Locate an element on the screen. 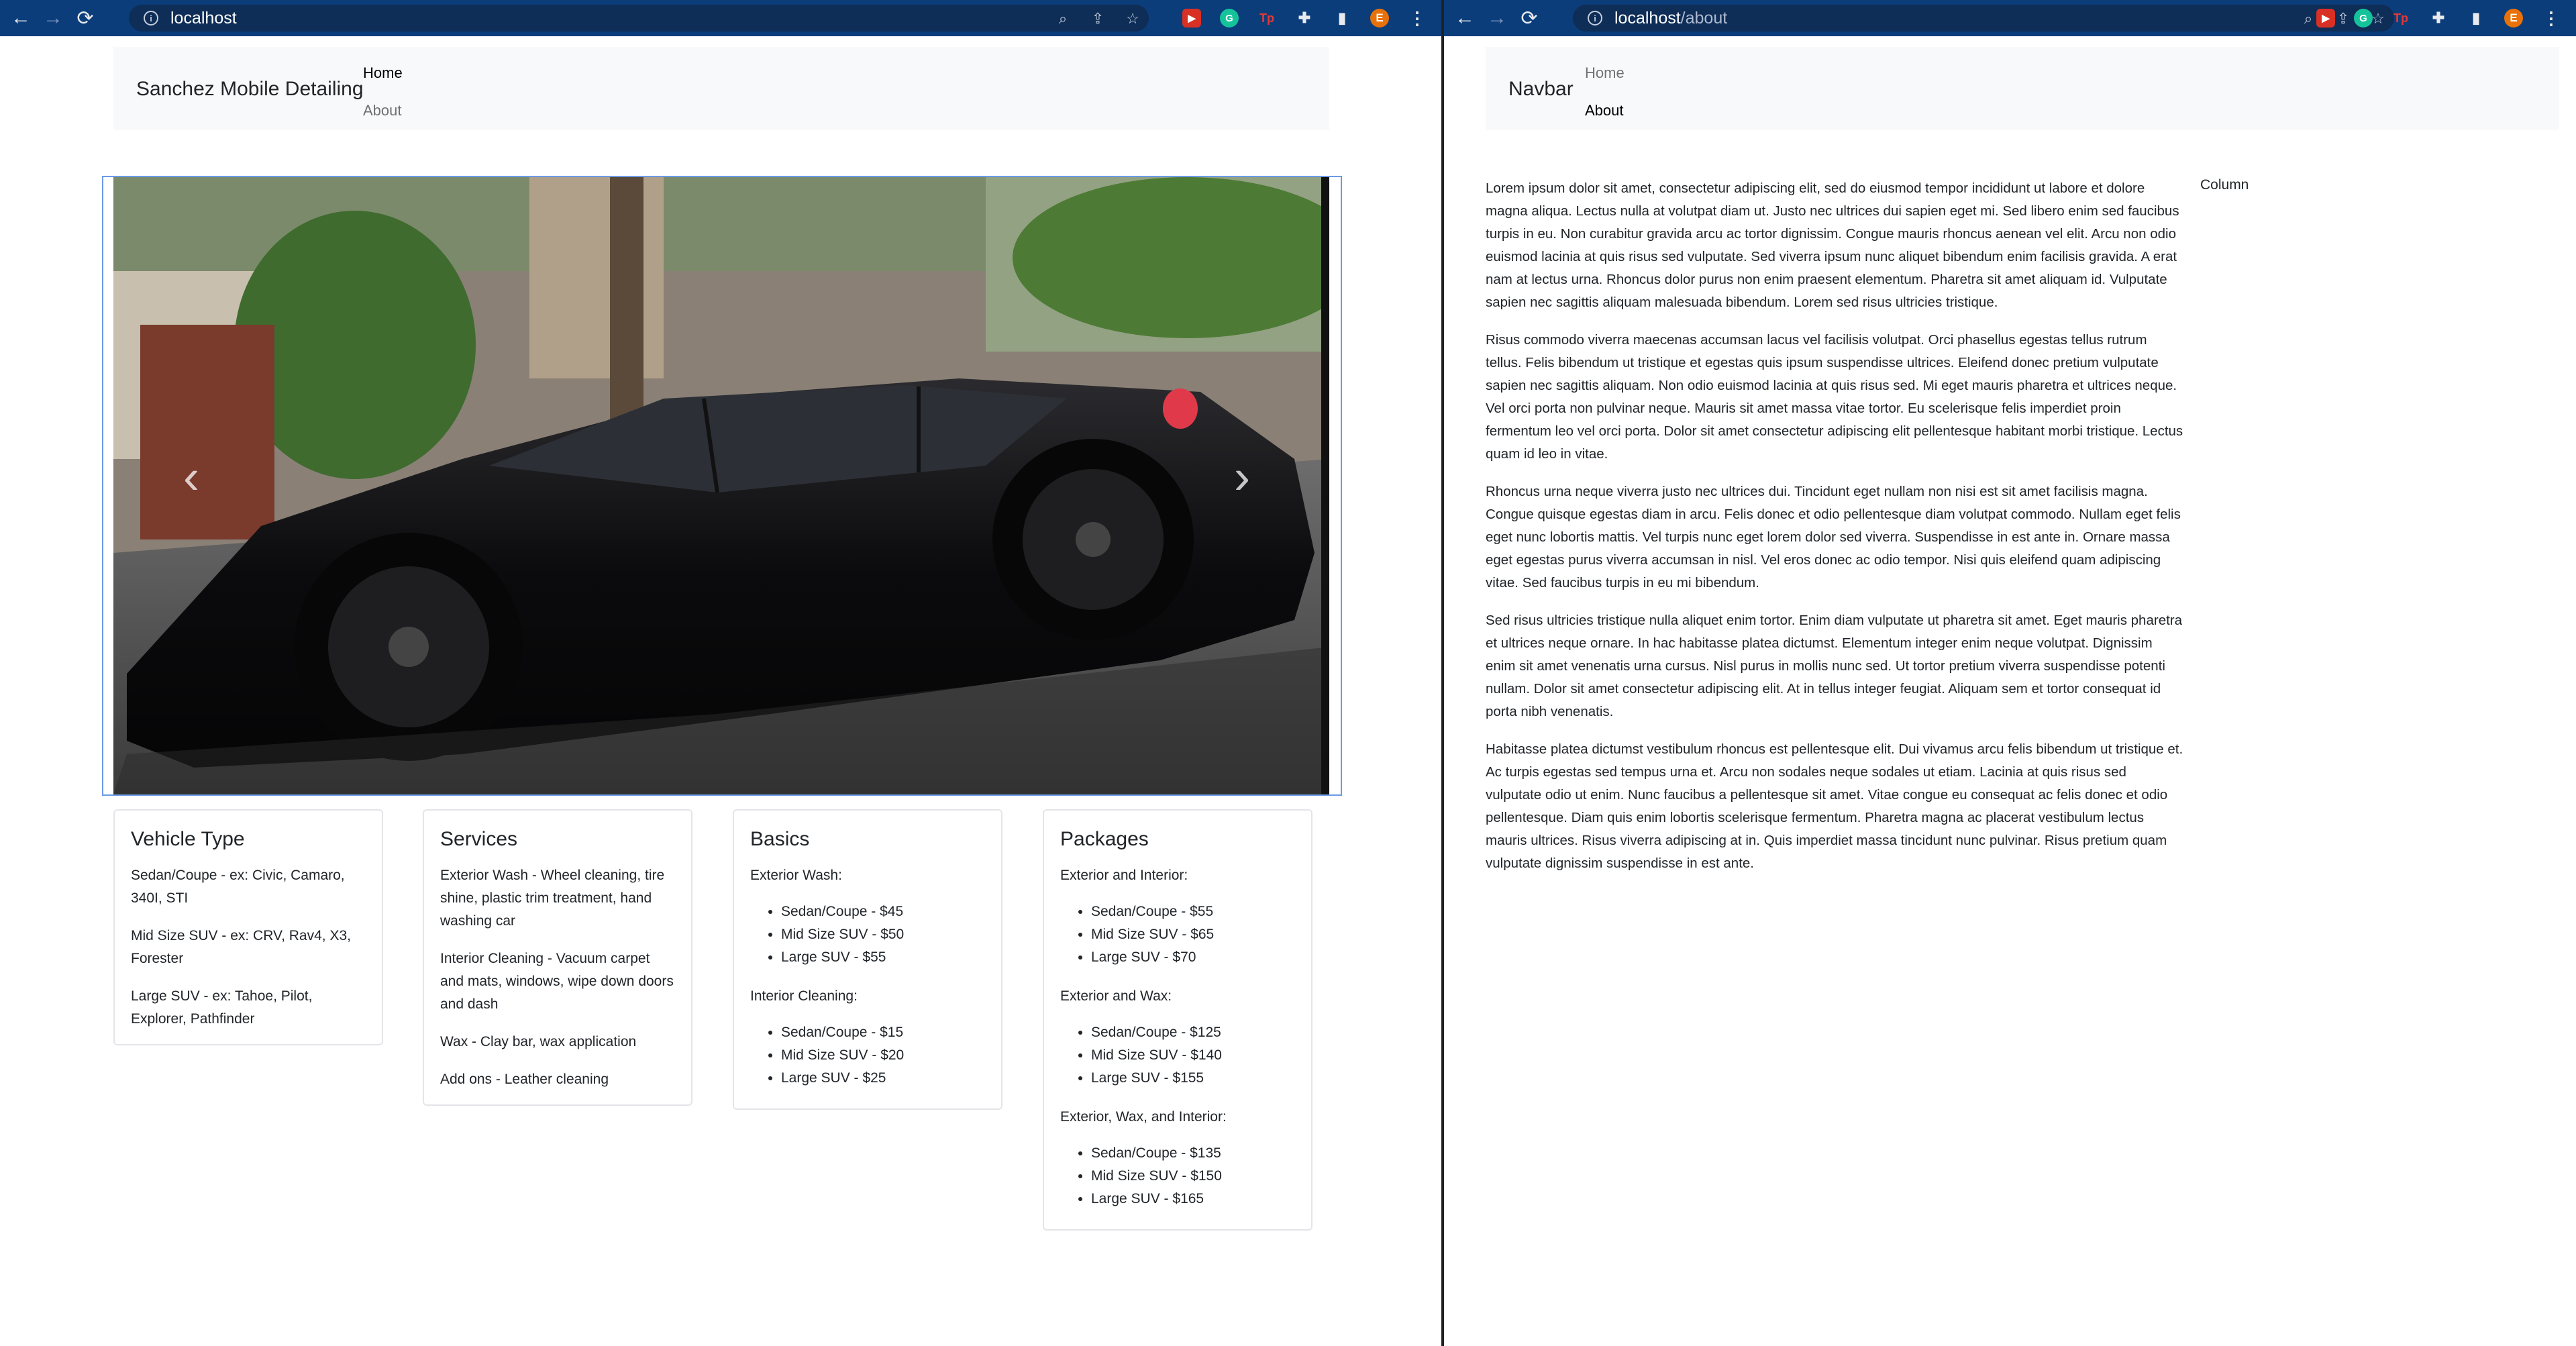 The image size is (2576, 1346). url-text: localhost/about is located at coordinates (1670, 18).